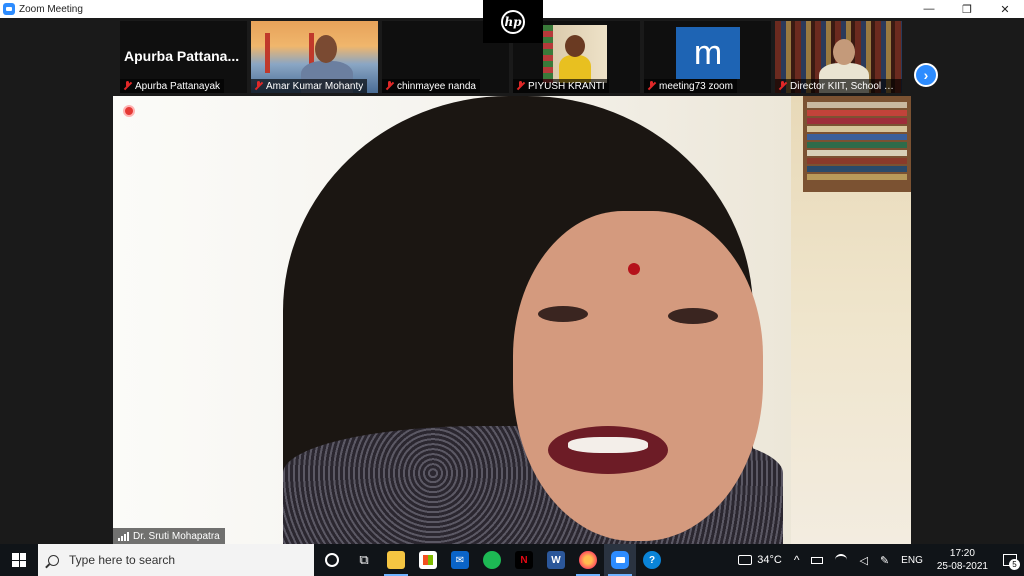  Describe the element at coordinates (912, 560) in the screenshot. I see `language-button: ENG` at that location.